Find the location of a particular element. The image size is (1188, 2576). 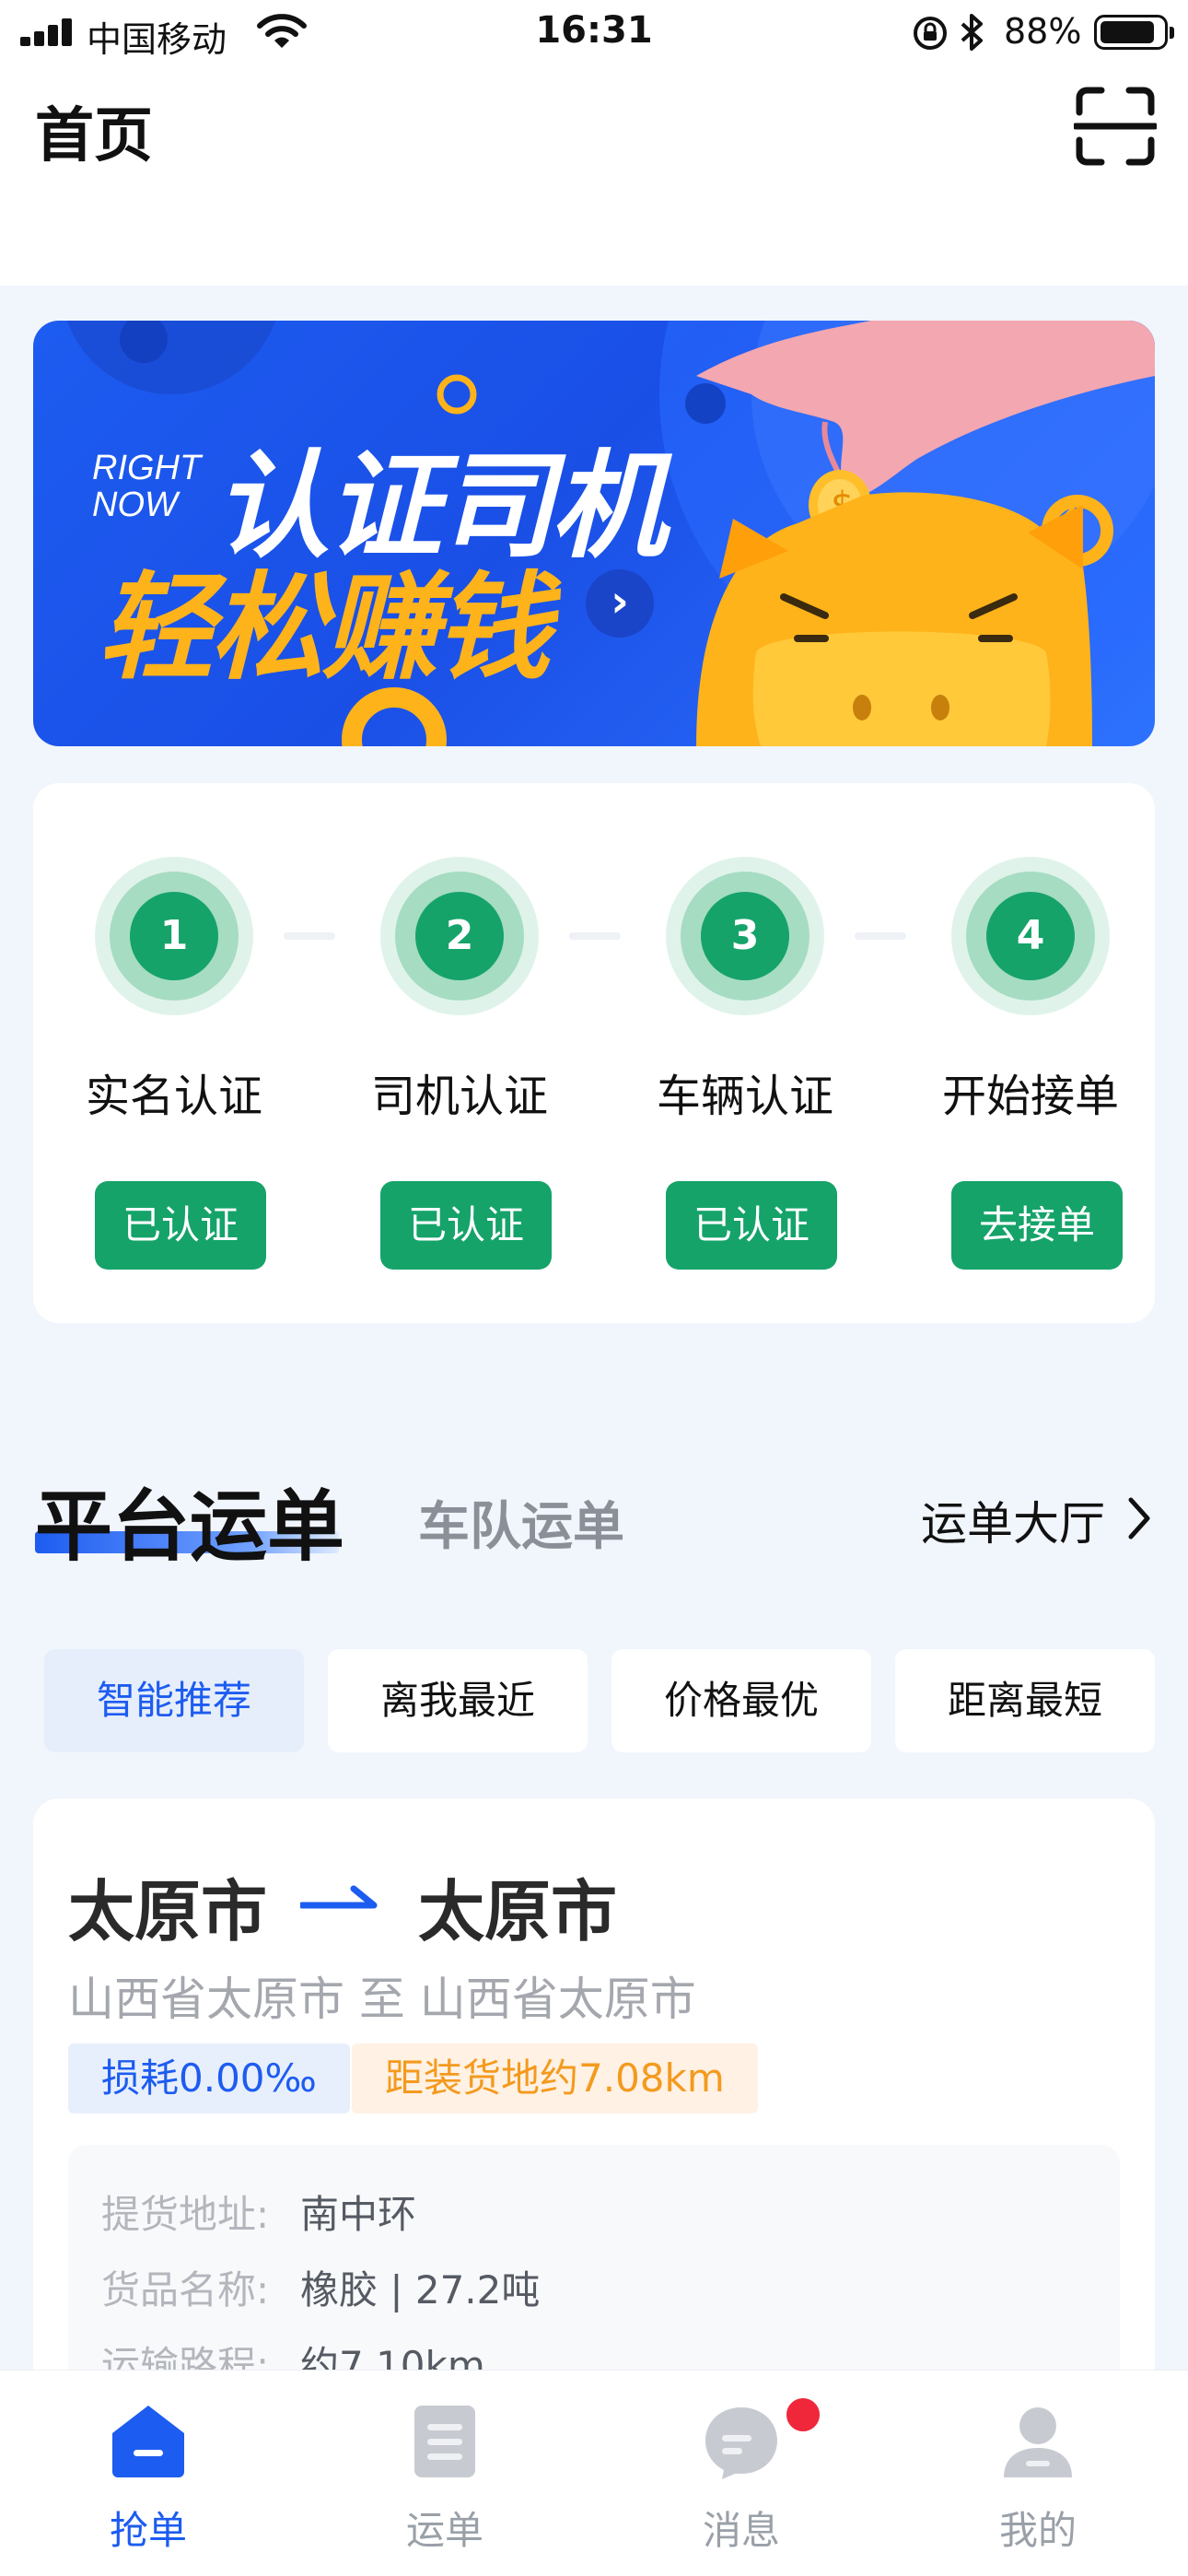

route-arrow-icon is located at coordinates (339, 1897).